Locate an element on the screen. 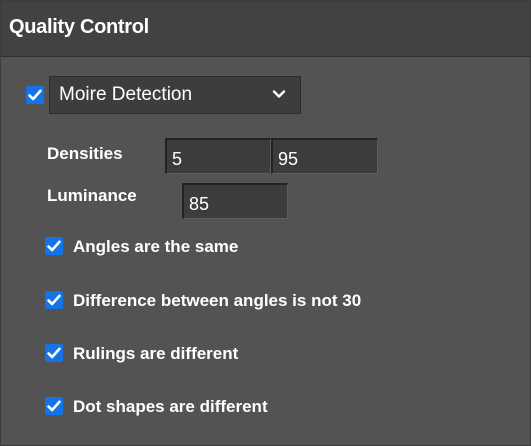  option-checkbox-rulings-different is located at coordinates (54, 353).